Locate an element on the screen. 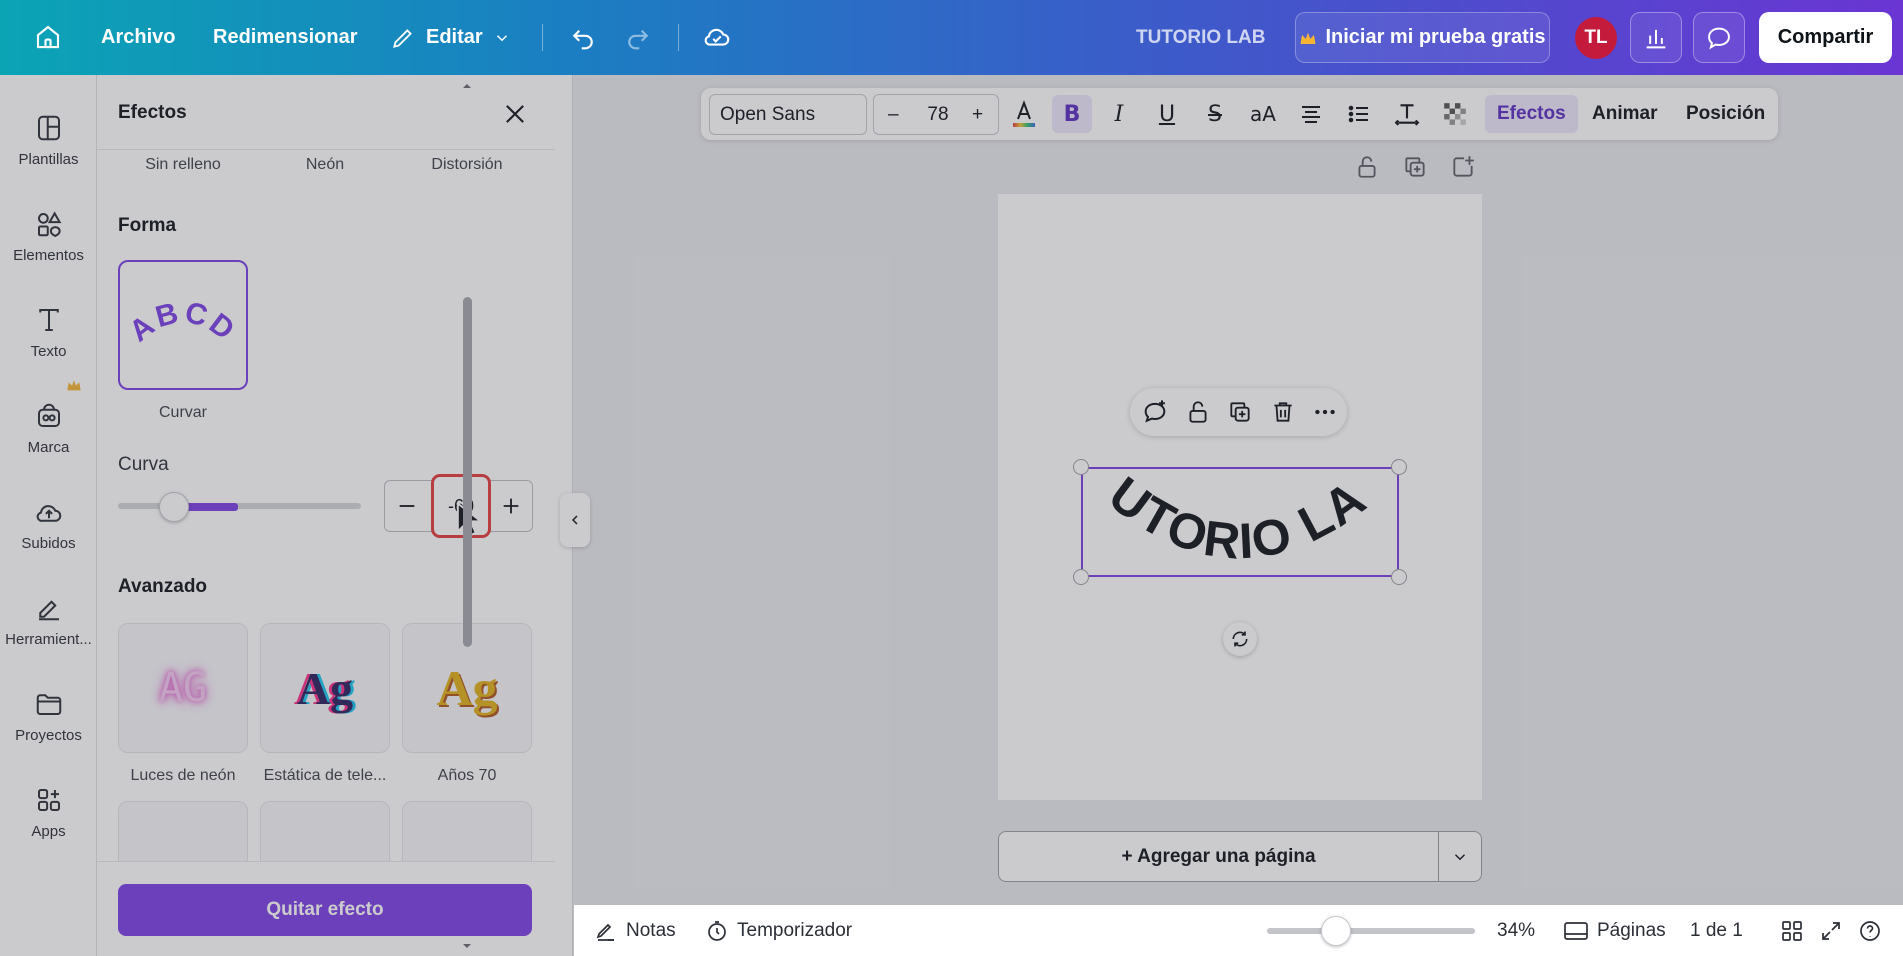 The height and width of the screenshot is (956, 1903). divider is located at coordinates (326, 149).